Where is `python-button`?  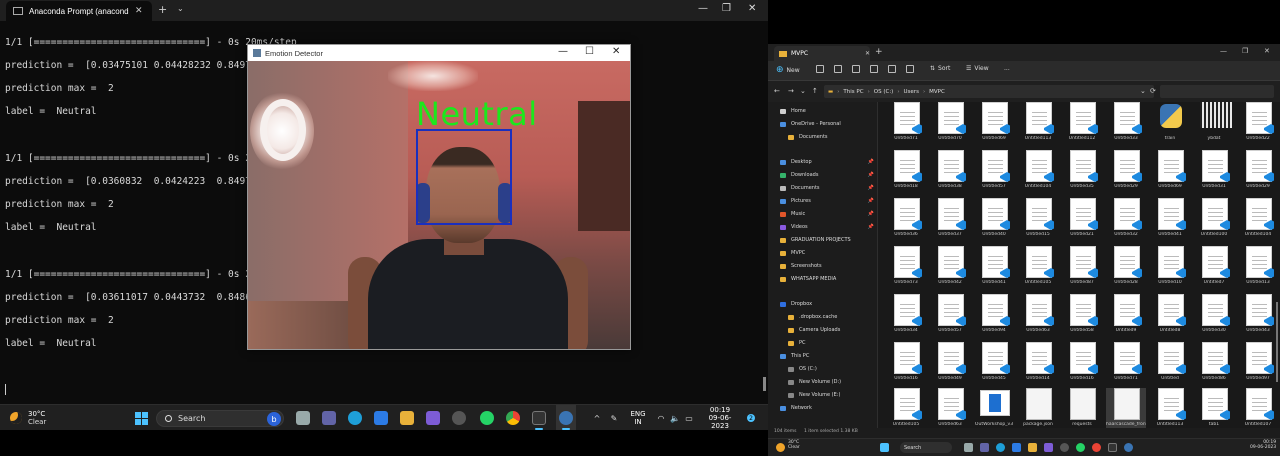 python-button is located at coordinates (566, 417).